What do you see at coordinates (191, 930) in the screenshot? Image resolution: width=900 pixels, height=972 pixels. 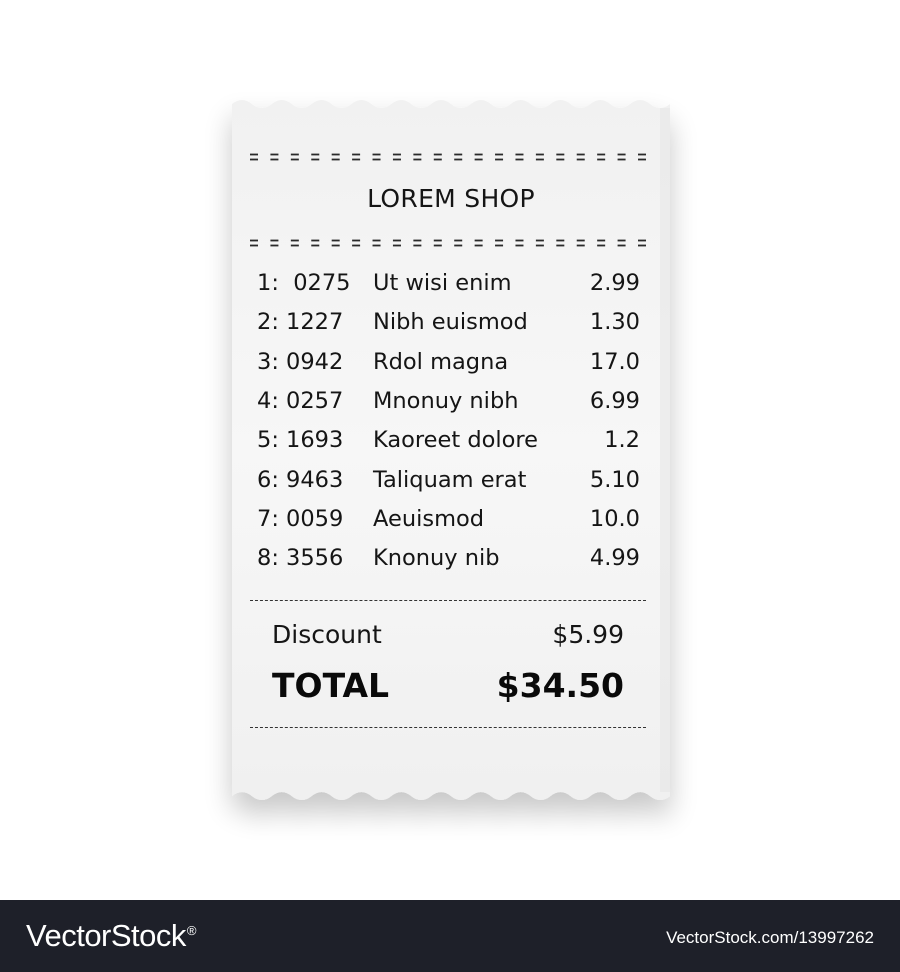 I see `registered-mark: ®` at bounding box center [191, 930].